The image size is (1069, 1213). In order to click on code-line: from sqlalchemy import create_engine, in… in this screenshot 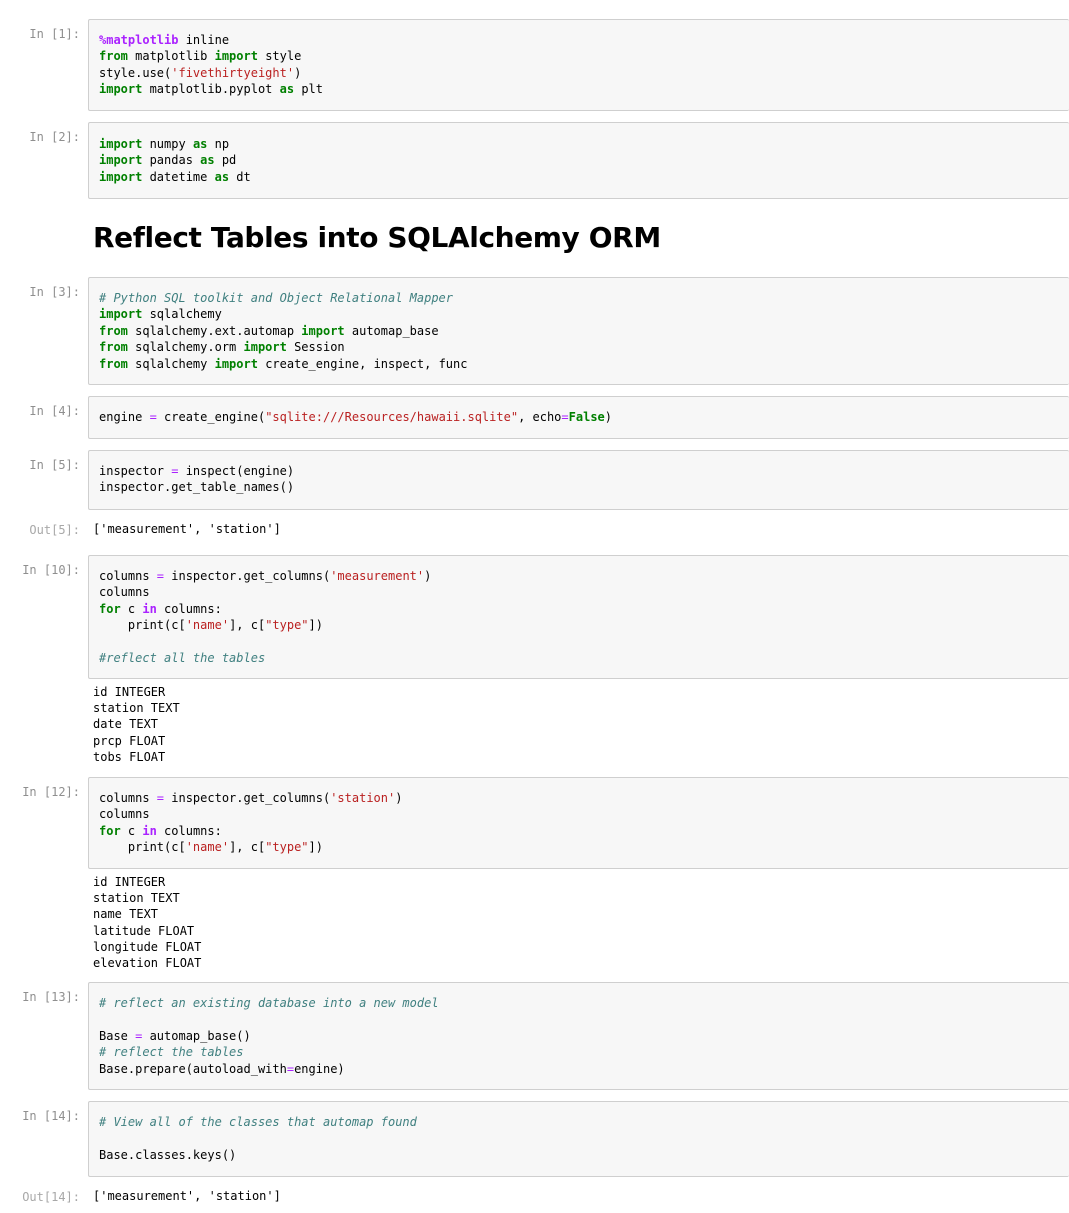, I will do `click(283, 364)`.